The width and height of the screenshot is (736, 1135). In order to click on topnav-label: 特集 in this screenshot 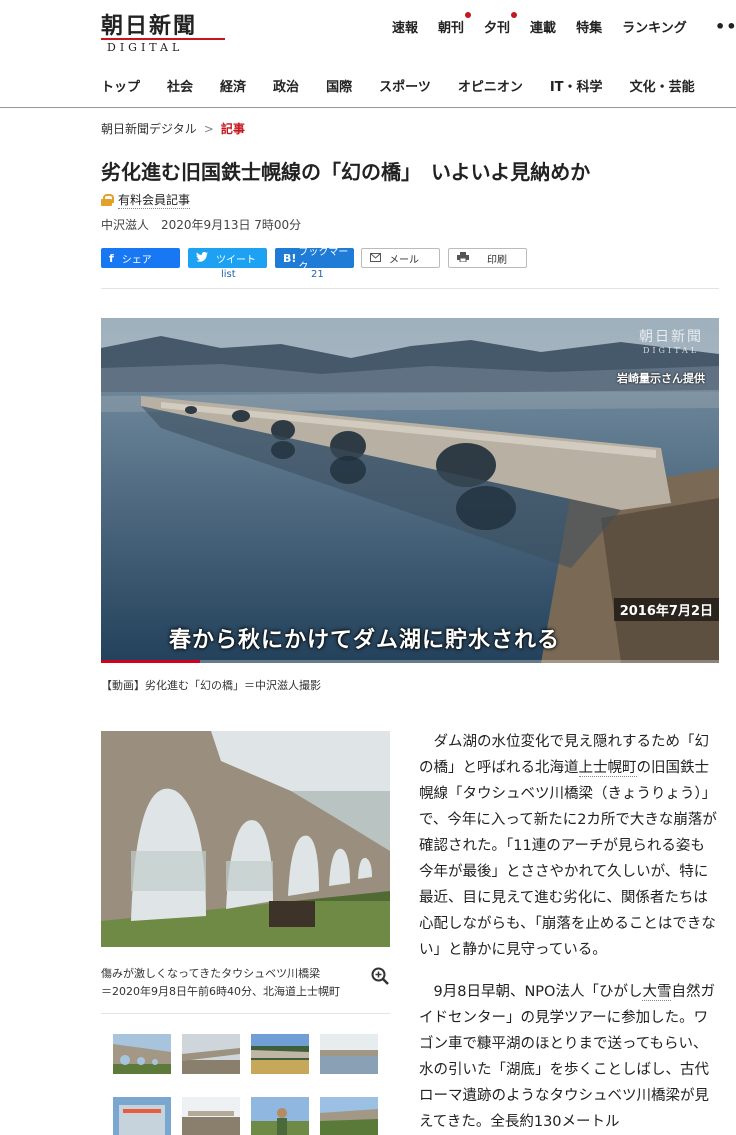, I will do `click(589, 28)`.